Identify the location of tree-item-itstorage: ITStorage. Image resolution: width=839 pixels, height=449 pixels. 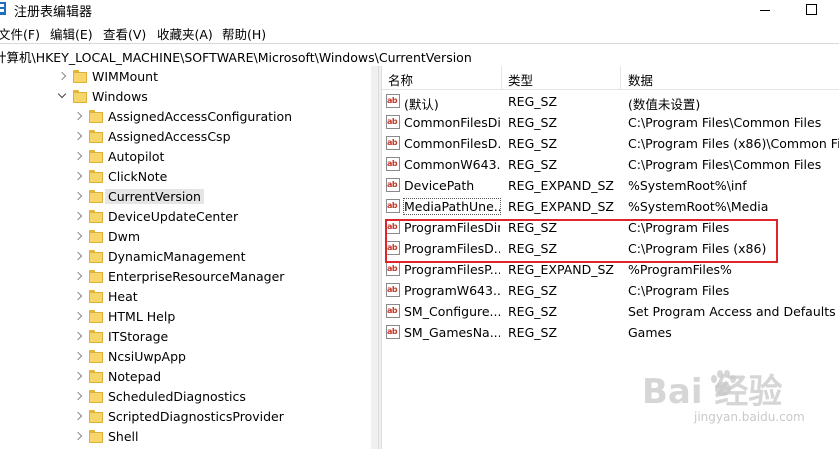
(189, 337).